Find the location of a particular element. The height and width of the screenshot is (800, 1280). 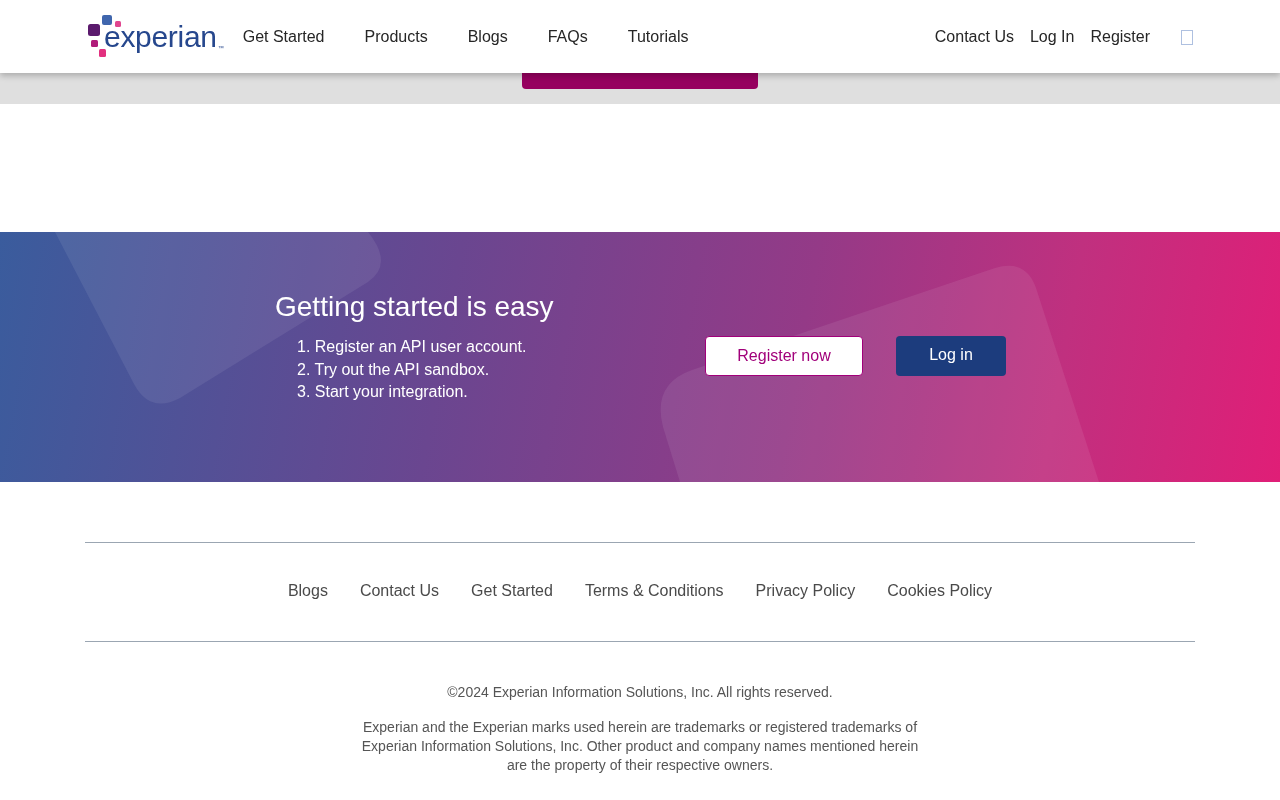

step-item: 3. Start your integration. is located at coordinates (383, 392).